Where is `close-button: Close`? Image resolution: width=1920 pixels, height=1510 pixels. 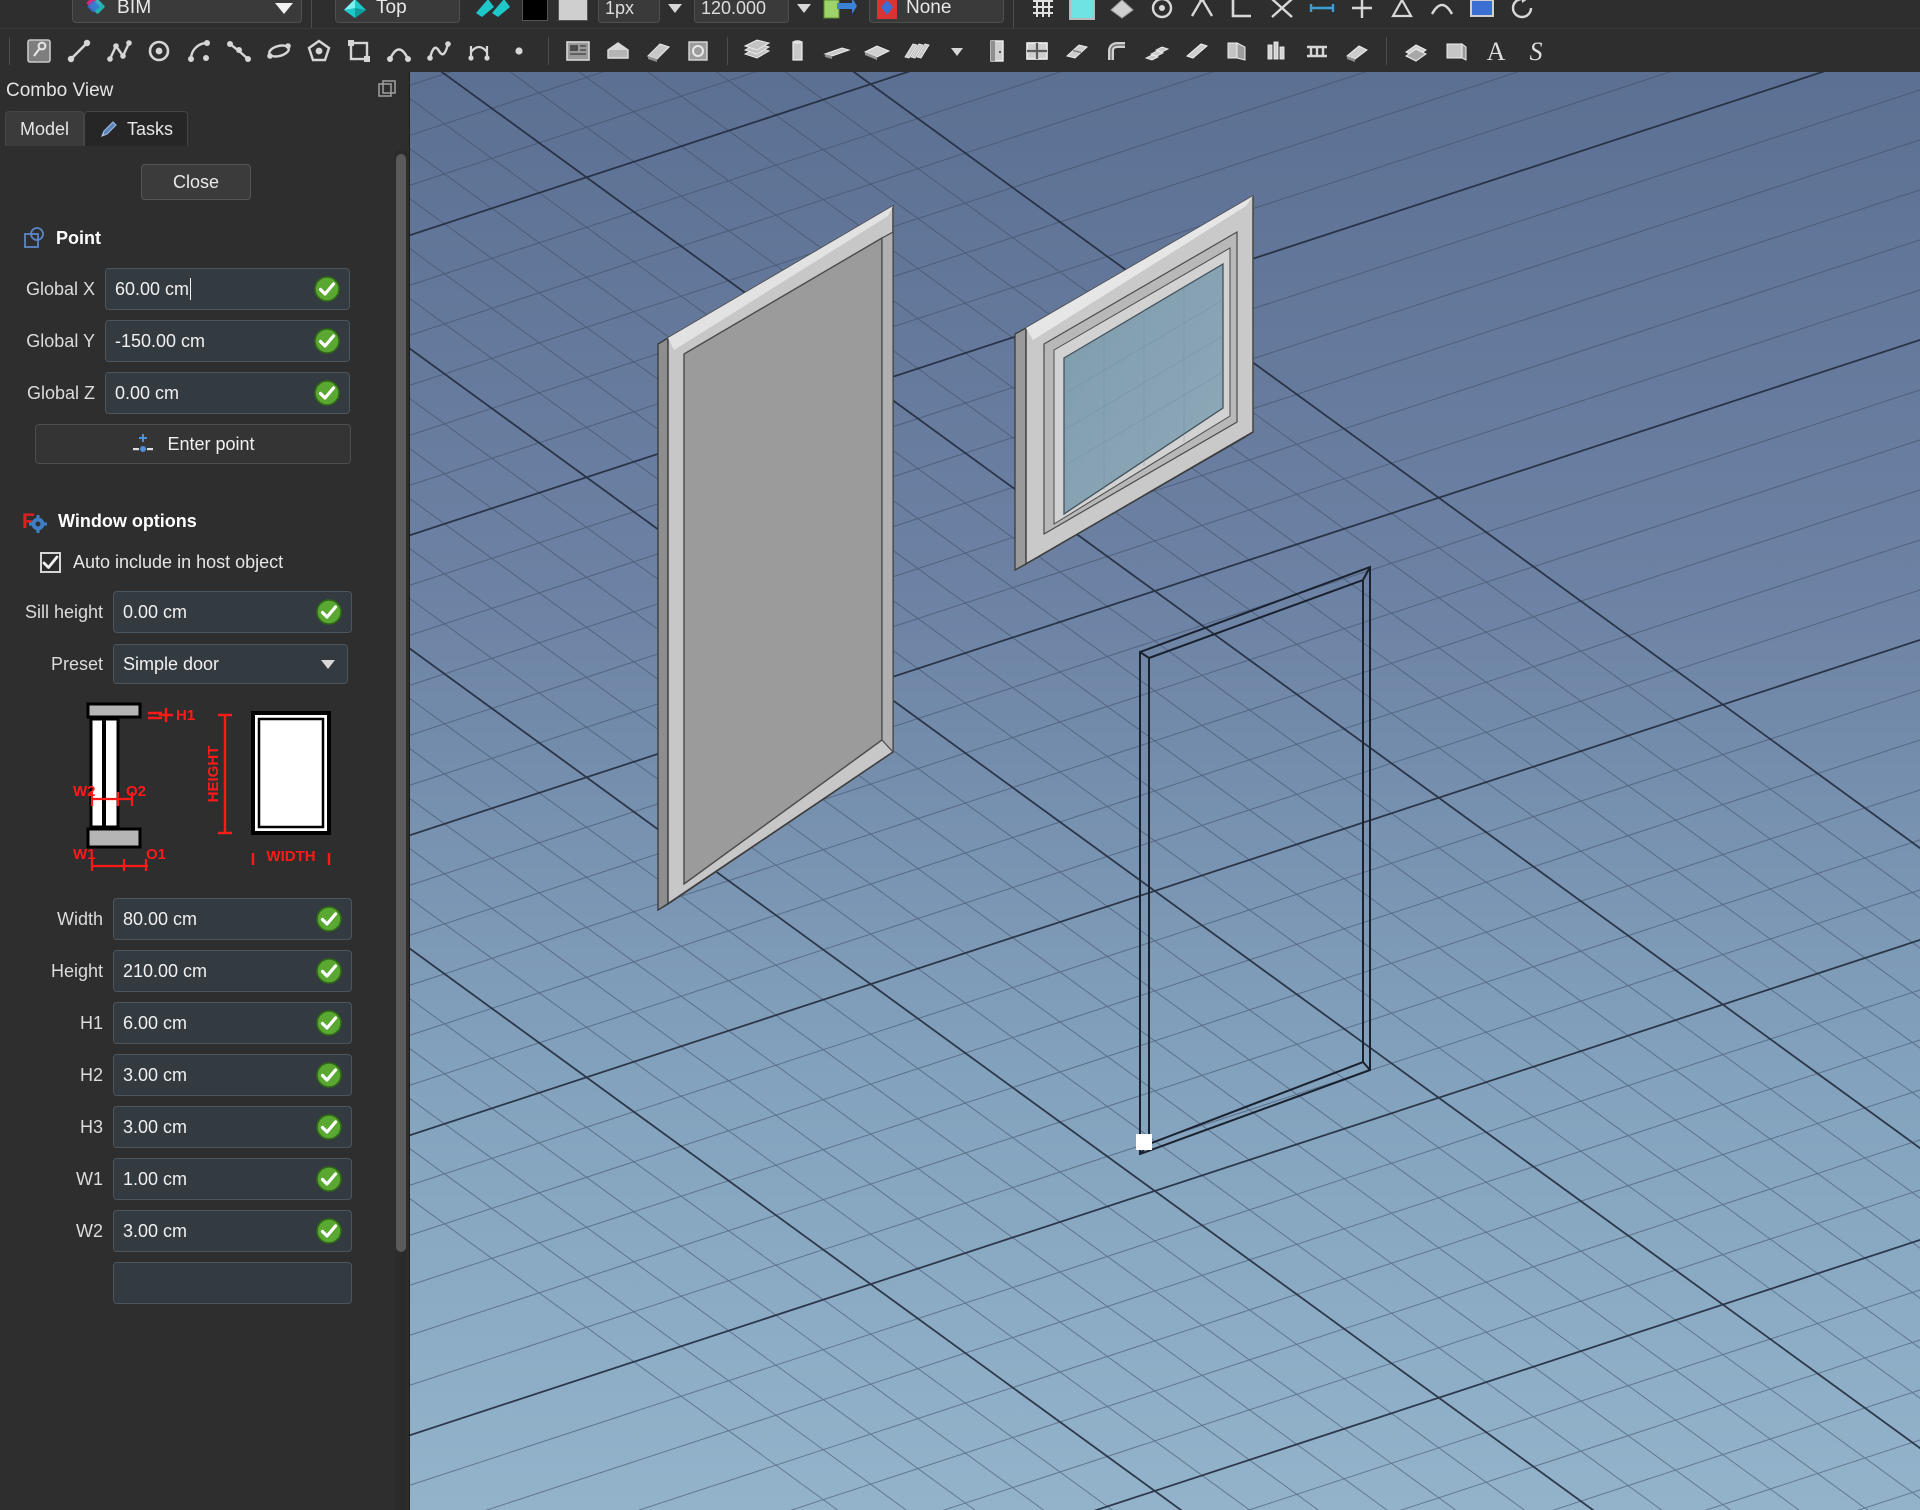 close-button: Close is located at coordinates (196, 182).